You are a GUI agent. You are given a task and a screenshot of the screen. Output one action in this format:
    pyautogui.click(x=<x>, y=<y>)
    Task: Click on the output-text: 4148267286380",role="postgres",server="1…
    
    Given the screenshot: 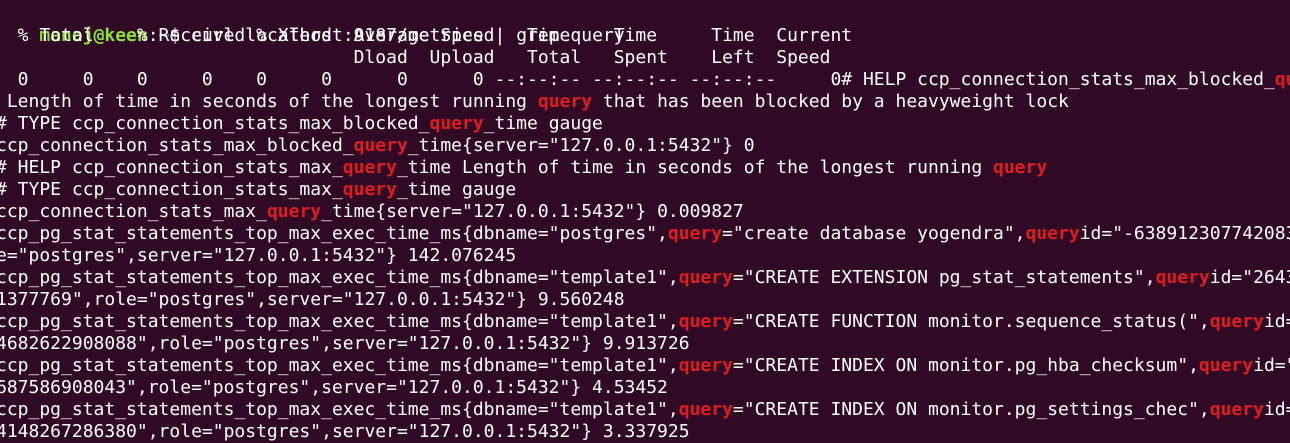 What is the action you would take?
    pyautogui.click(x=345, y=431)
    